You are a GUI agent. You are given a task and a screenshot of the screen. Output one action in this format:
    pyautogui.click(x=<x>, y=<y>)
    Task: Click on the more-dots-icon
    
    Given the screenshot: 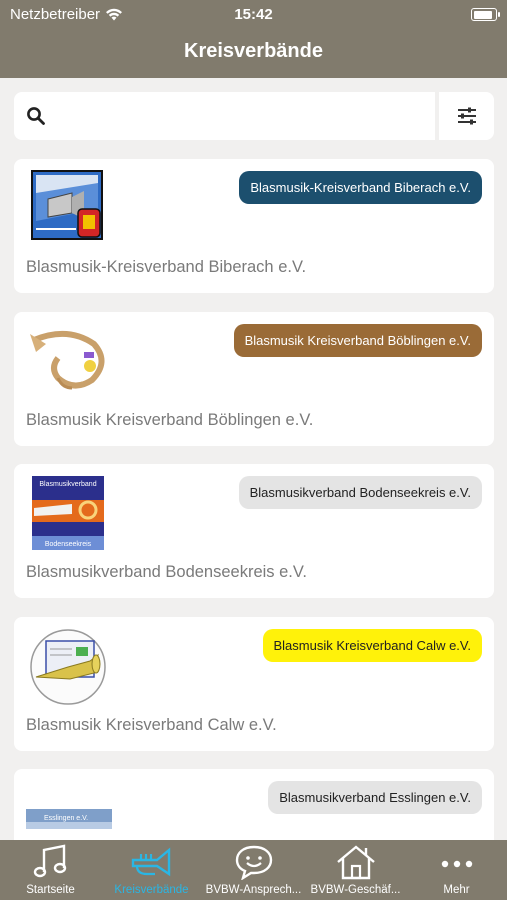 What is the action you would take?
    pyautogui.click(x=456, y=864)
    